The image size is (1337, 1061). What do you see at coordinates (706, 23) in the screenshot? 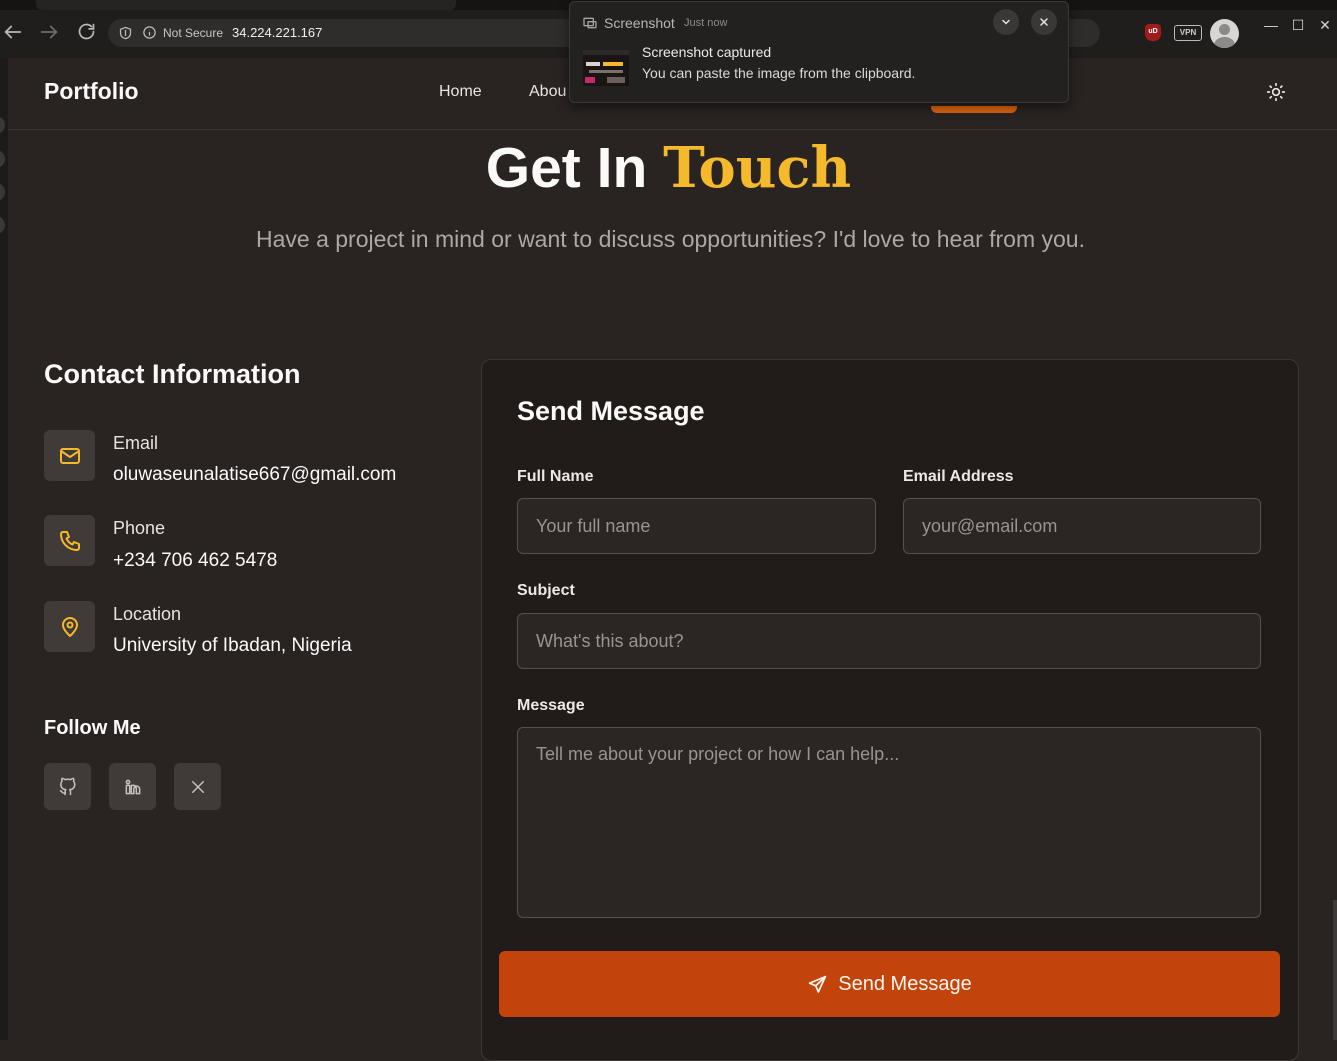
I see `notification-time: Just now` at bounding box center [706, 23].